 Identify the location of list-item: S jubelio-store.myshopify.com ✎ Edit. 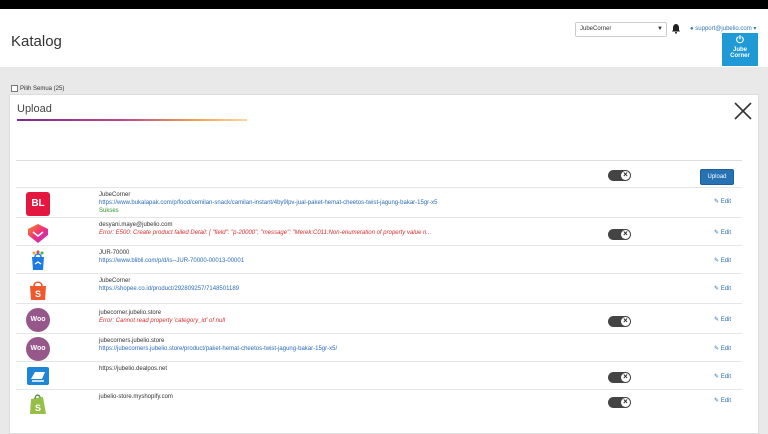
(379, 404).